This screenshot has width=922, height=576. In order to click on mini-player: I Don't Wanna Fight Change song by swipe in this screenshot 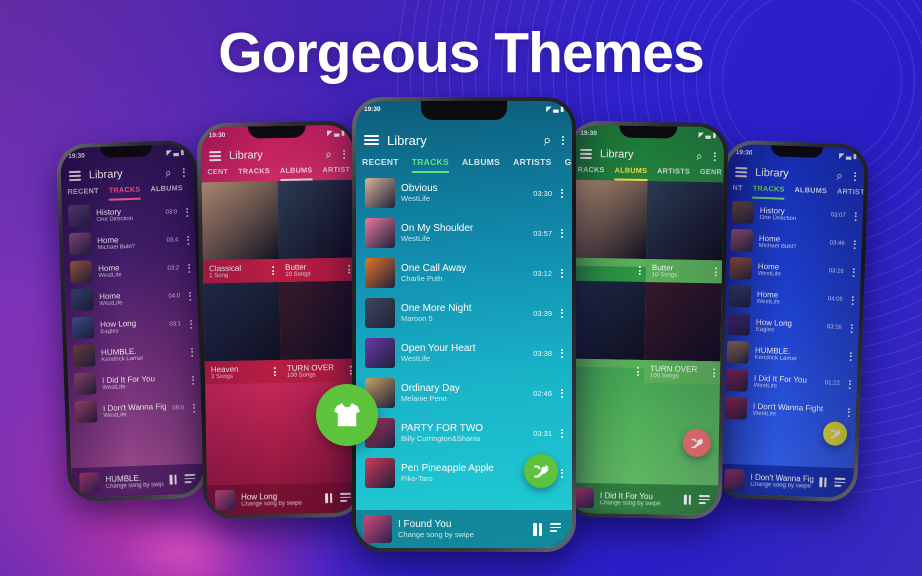, I will do `click(784, 481)`.